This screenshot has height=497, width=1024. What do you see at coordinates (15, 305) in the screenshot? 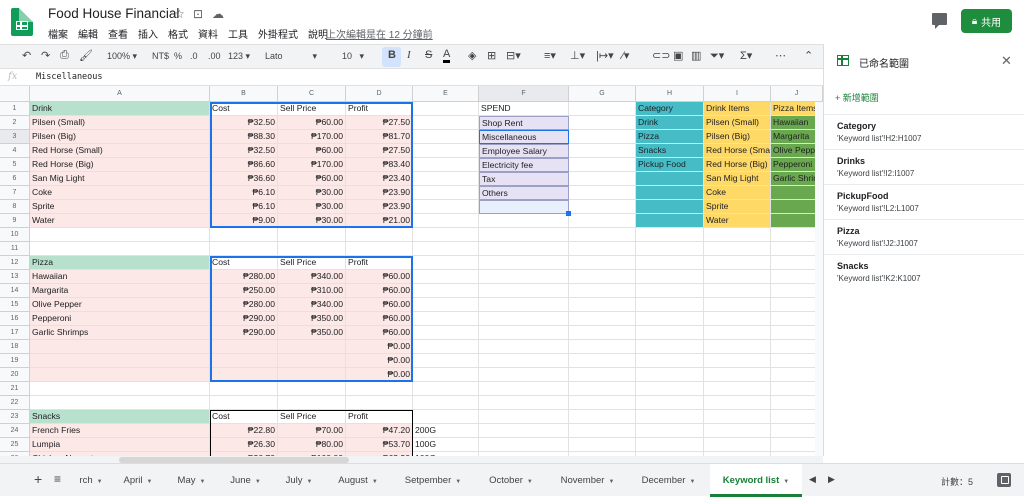
I see `row-header: 15` at bounding box center [15, 305].